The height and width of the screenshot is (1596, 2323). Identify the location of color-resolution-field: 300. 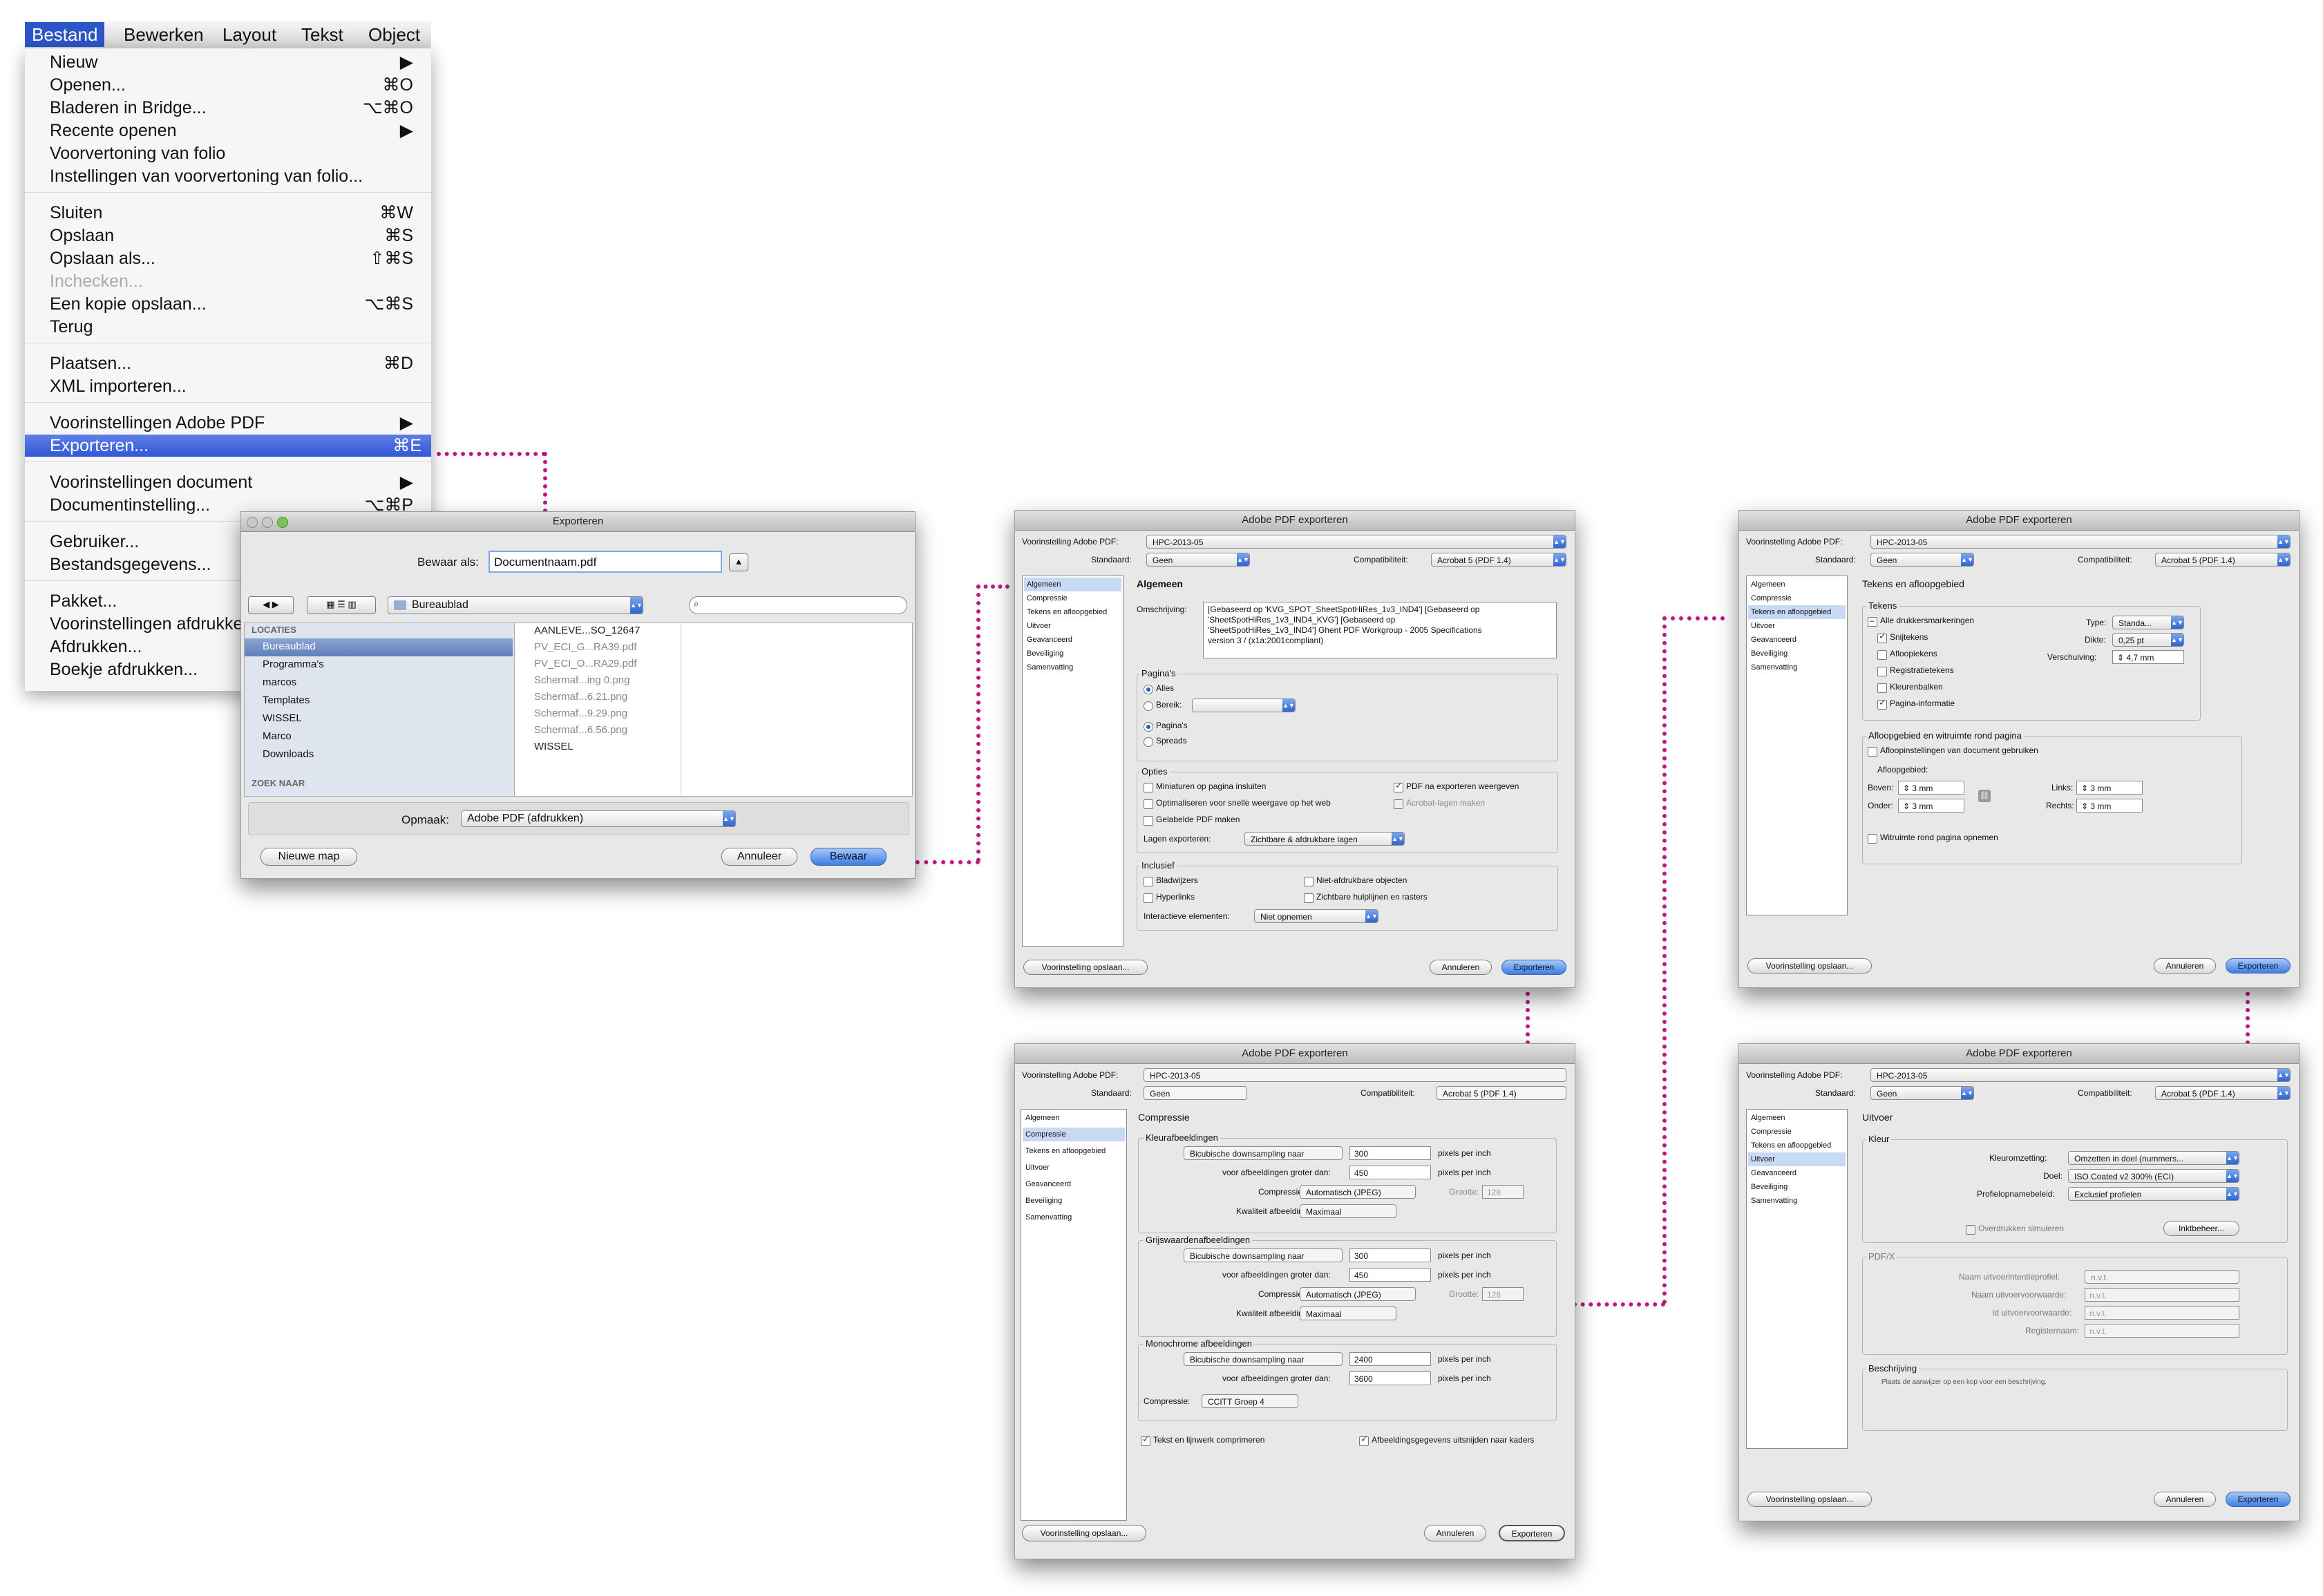
(1390, 1153).